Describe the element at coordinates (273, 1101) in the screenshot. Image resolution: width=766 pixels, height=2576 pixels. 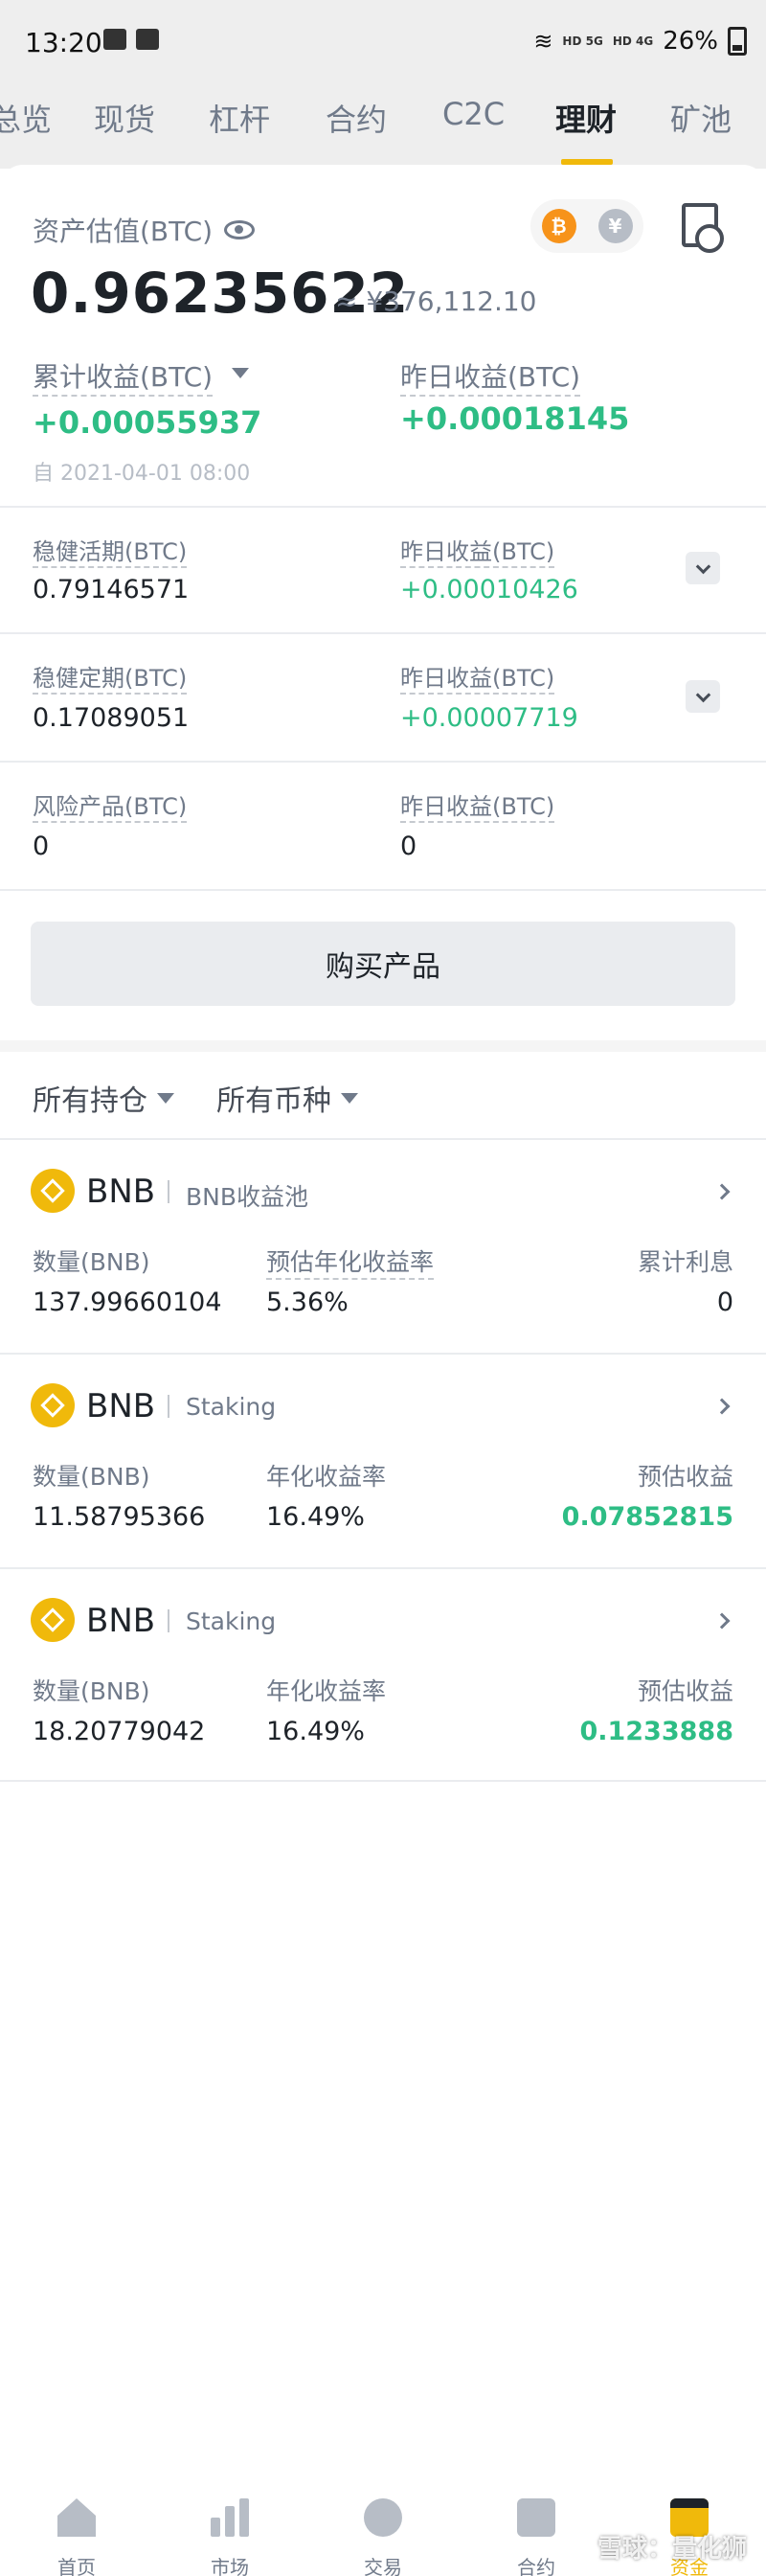
I see `currencies-filter-label: 所有币种` at that location.